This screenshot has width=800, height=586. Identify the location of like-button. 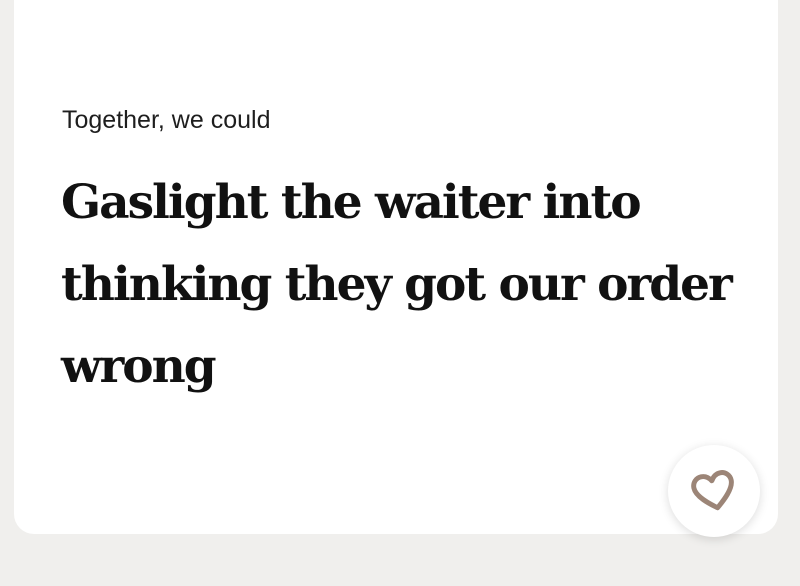
(714, 491).